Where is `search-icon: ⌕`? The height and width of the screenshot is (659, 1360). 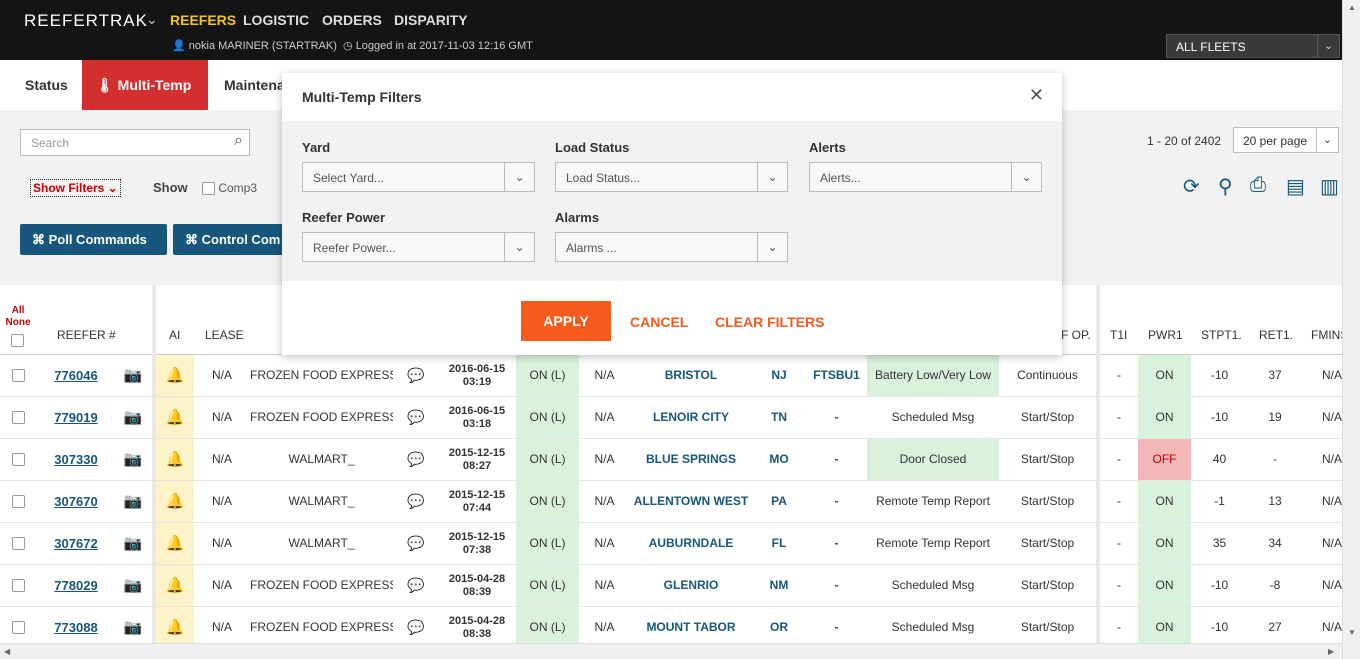
search-icon: ⌕ is located at coordinates (238, 141).